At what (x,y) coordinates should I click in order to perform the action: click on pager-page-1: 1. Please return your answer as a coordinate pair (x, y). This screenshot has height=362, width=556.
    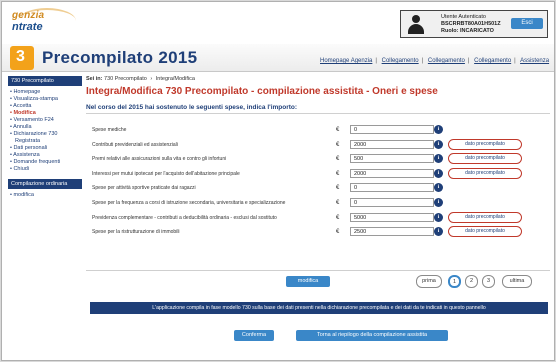
    Looking at the image, I should click on (454, 281).